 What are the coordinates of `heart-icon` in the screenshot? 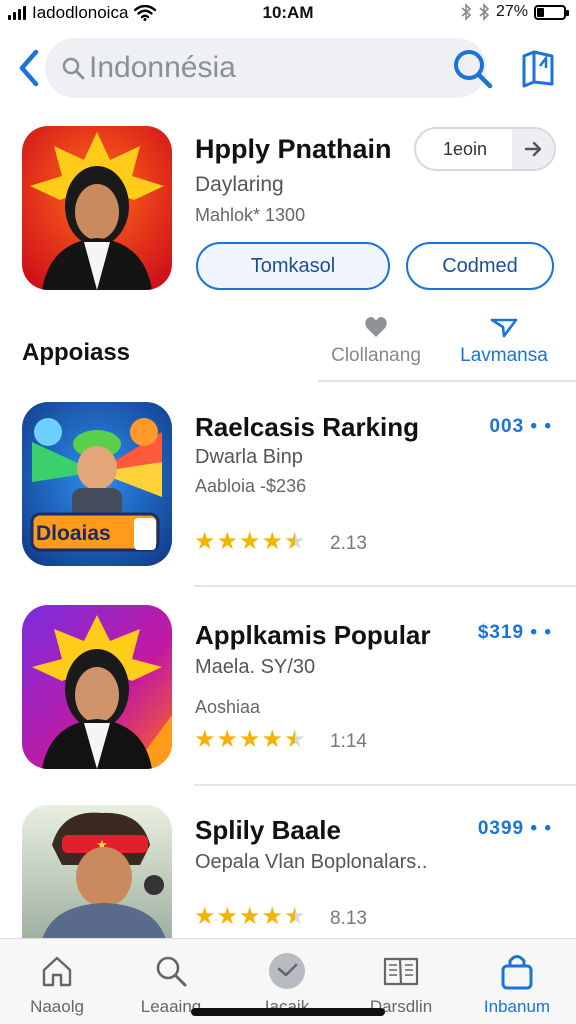 It's located at (376, 327).